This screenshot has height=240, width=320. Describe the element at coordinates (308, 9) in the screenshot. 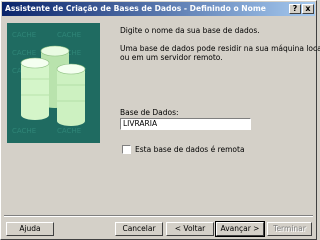

I see `close-button: x` at that location.